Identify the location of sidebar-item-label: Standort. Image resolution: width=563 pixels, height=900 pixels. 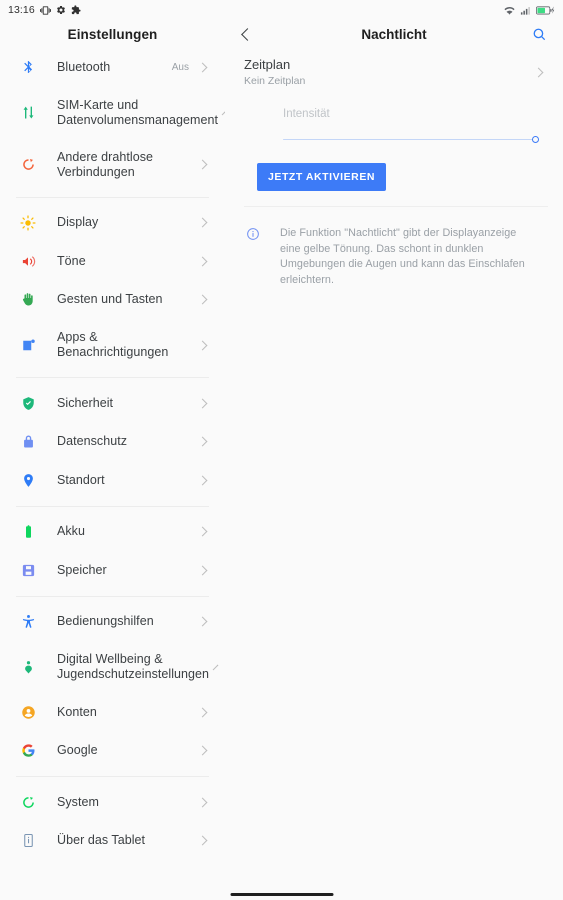
(81, 479).